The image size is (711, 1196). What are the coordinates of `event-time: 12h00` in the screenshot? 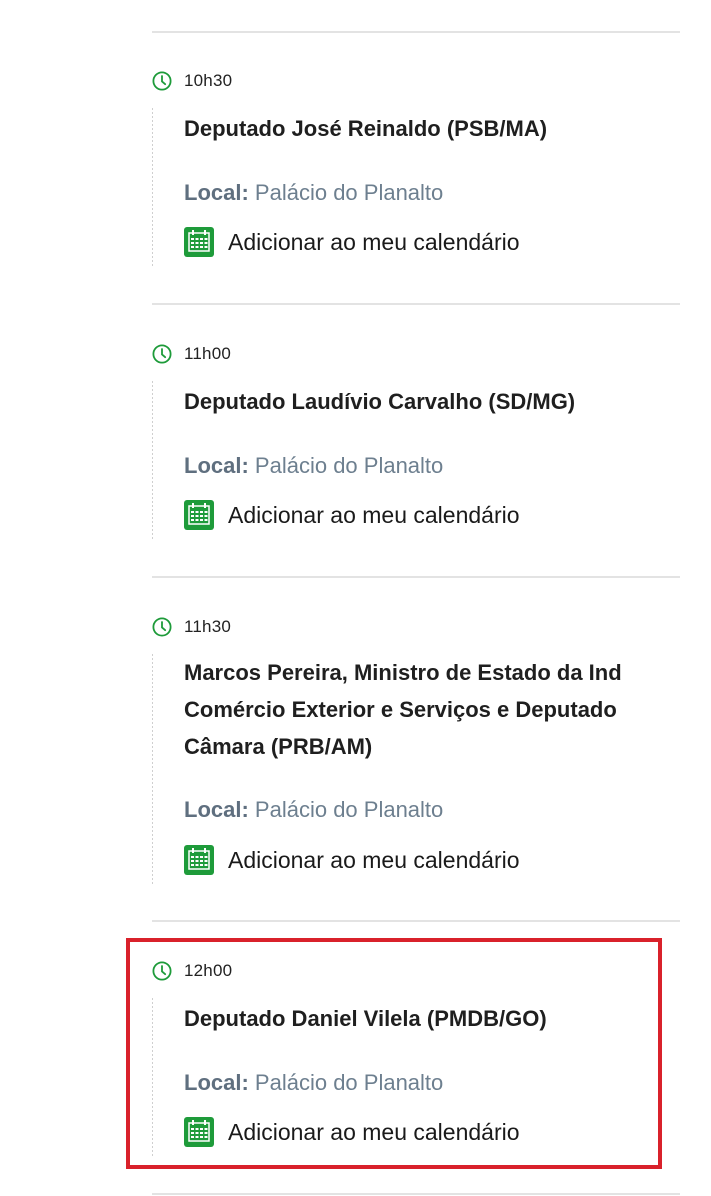 It's located at (208, 970).